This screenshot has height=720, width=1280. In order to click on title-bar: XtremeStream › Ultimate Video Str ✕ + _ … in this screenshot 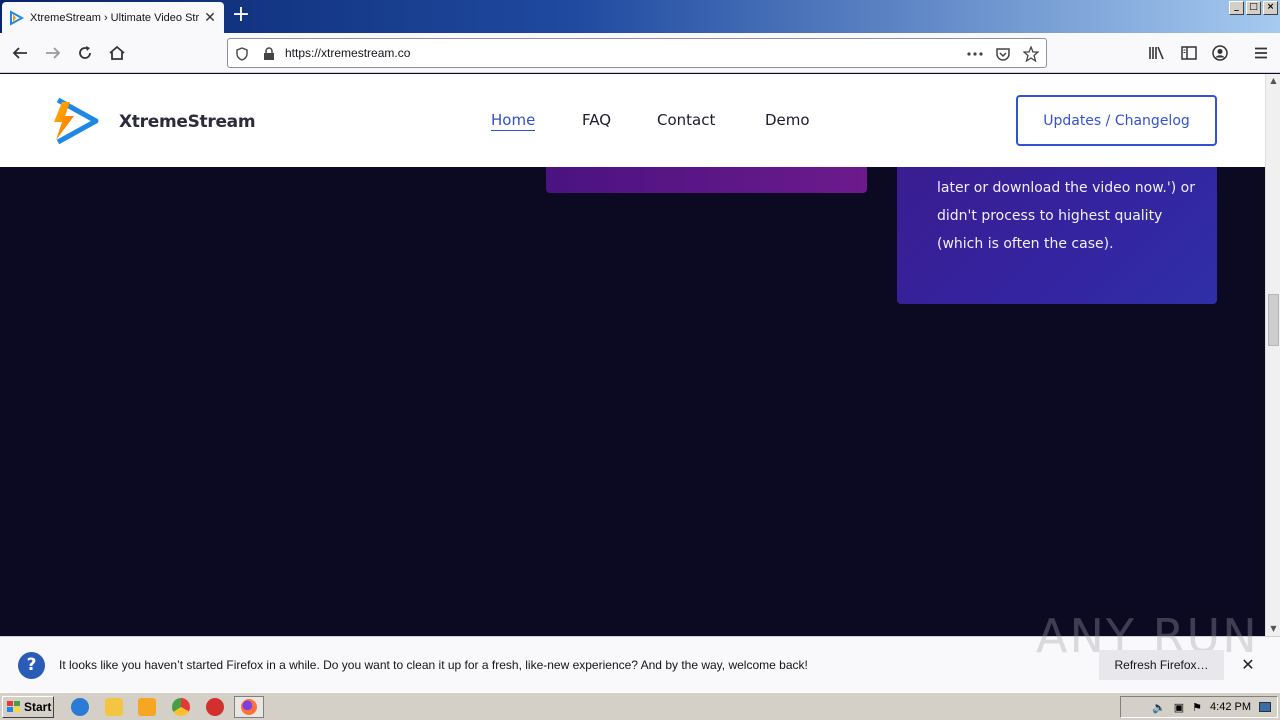, I will do `click(640, 16)`.